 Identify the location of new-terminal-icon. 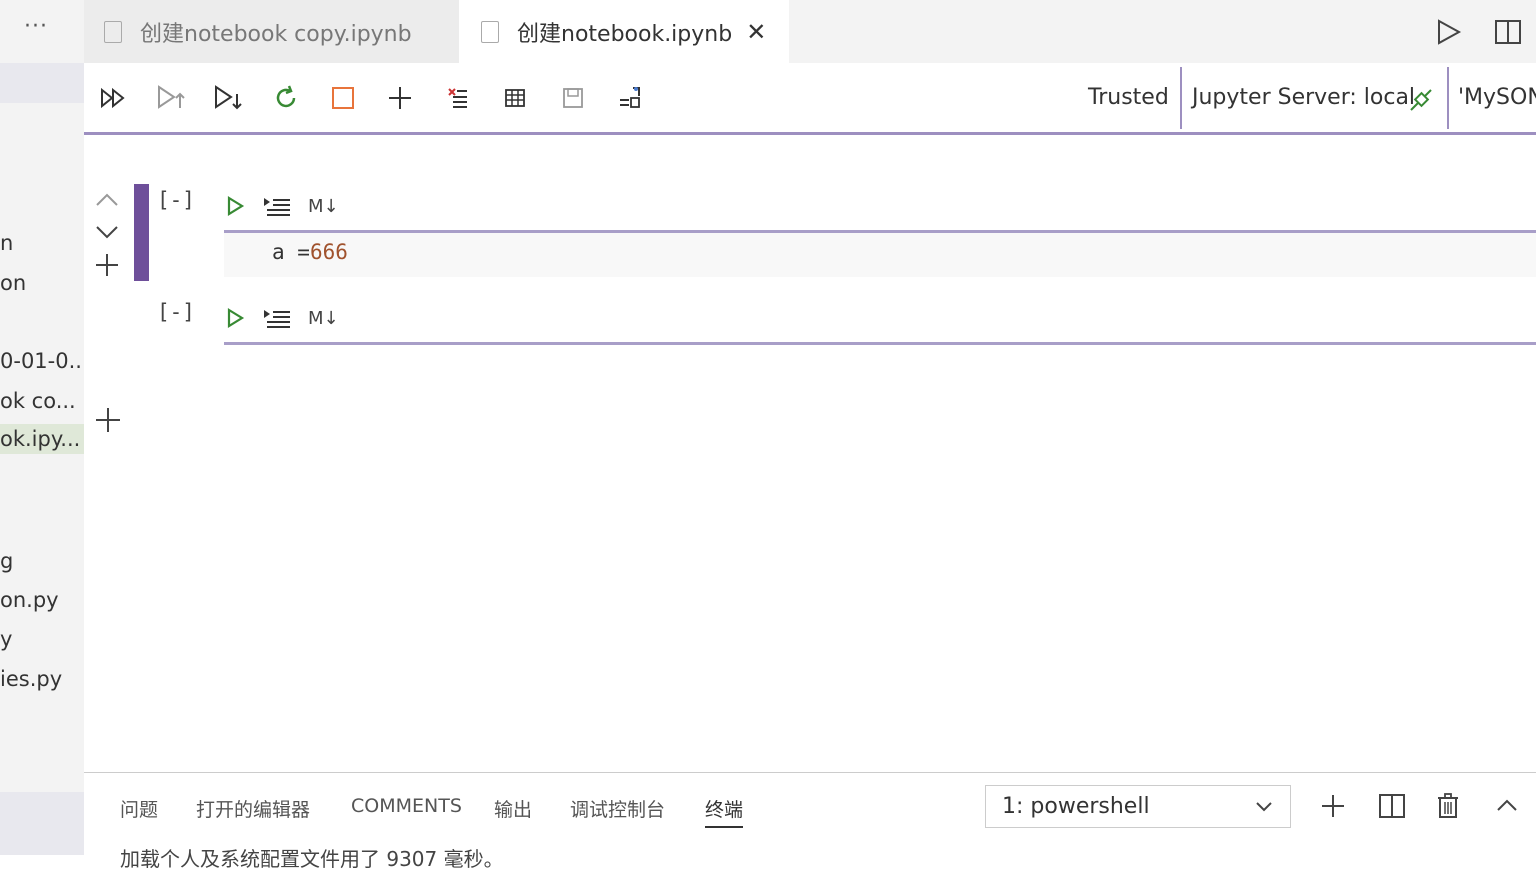
(1333, 806).